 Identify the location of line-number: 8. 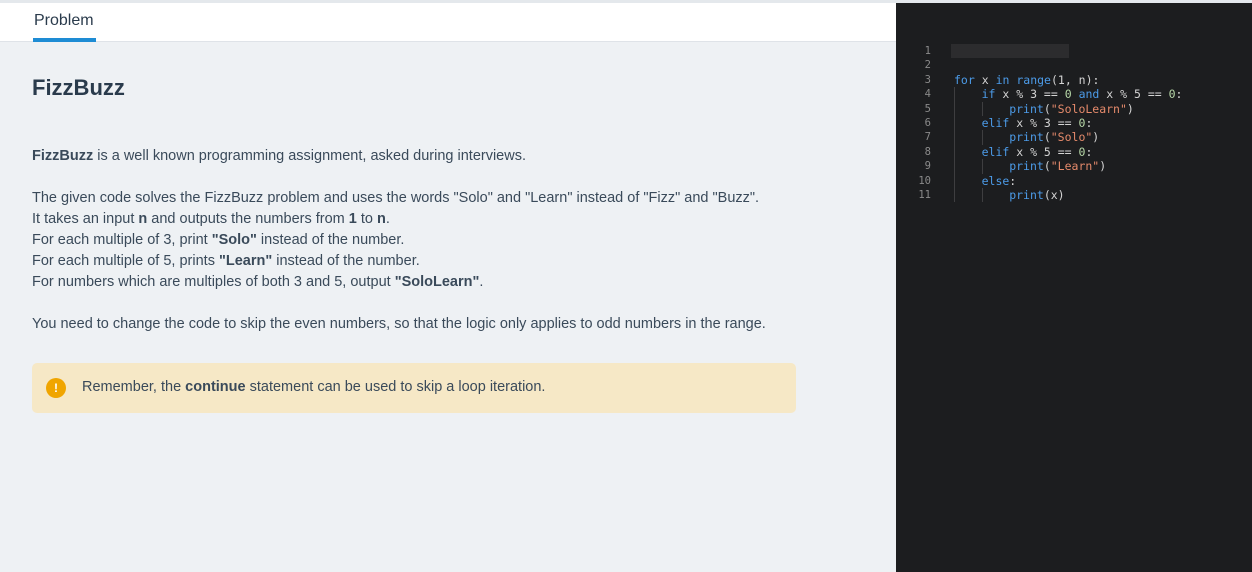
(927, 151).